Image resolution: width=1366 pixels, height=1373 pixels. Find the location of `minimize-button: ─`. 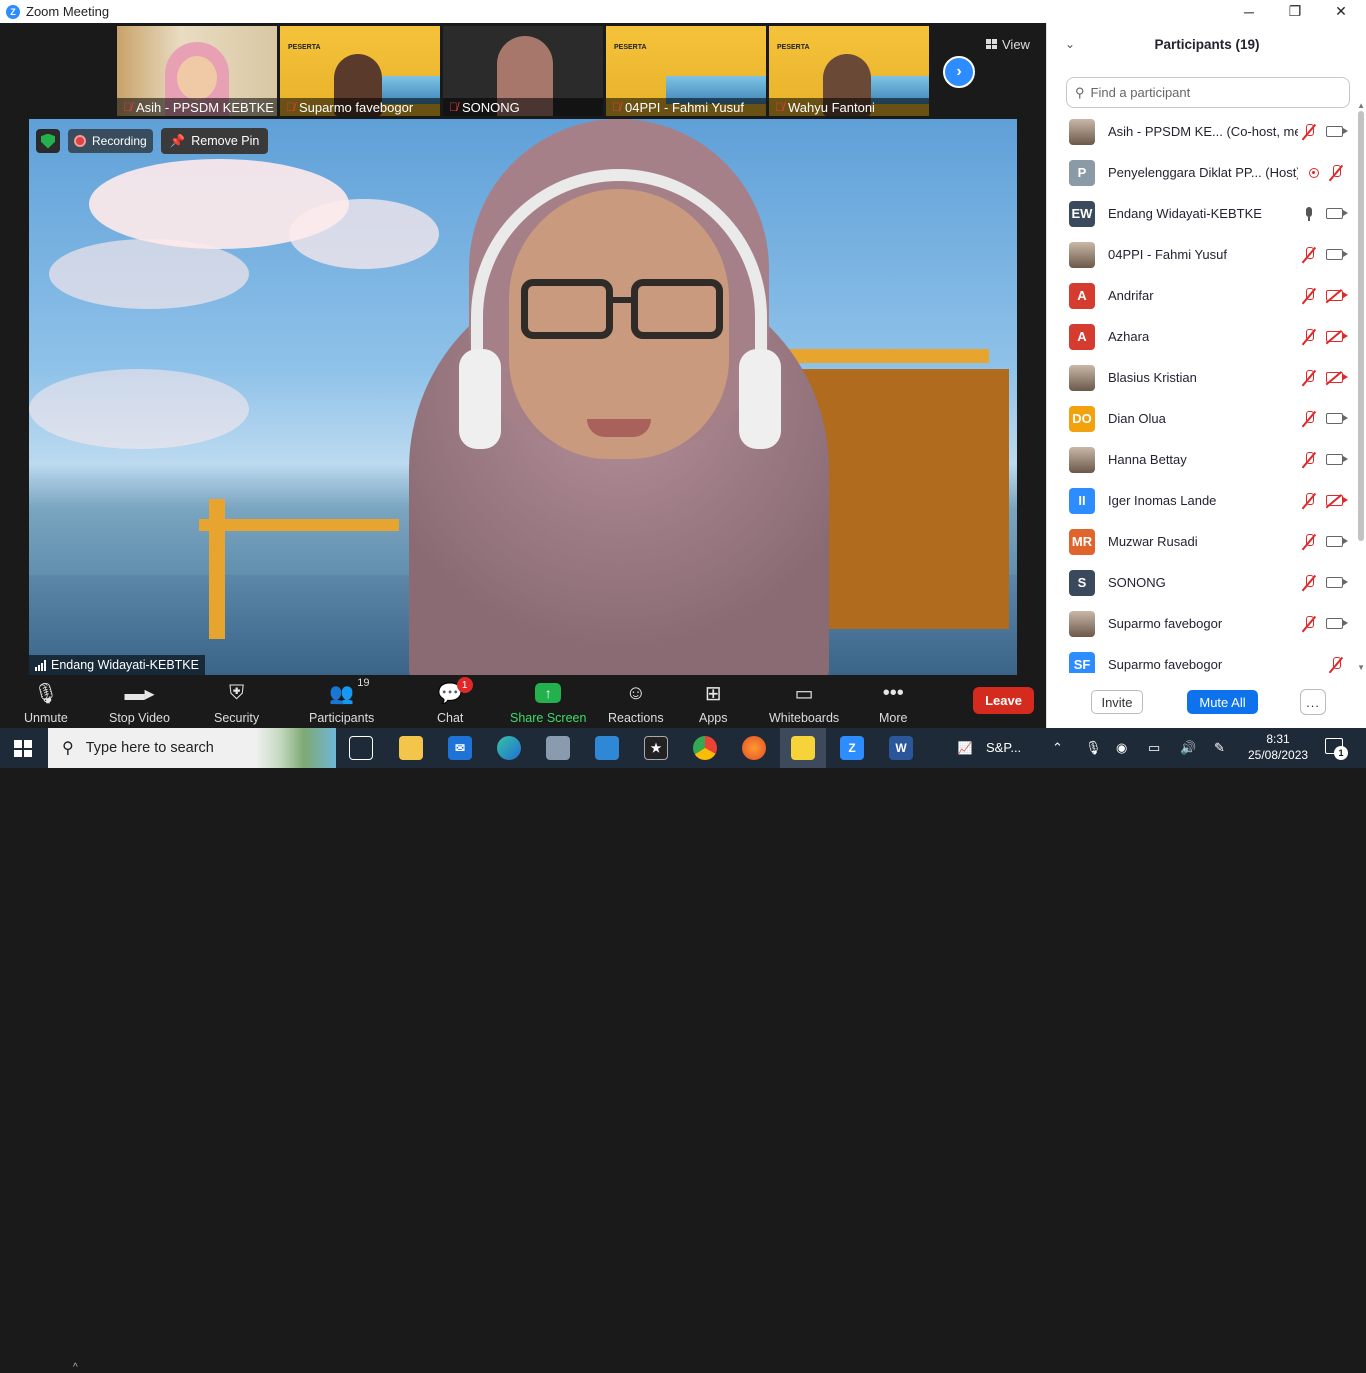

minimize-button: ─ is located at coordinates (1249, 11).